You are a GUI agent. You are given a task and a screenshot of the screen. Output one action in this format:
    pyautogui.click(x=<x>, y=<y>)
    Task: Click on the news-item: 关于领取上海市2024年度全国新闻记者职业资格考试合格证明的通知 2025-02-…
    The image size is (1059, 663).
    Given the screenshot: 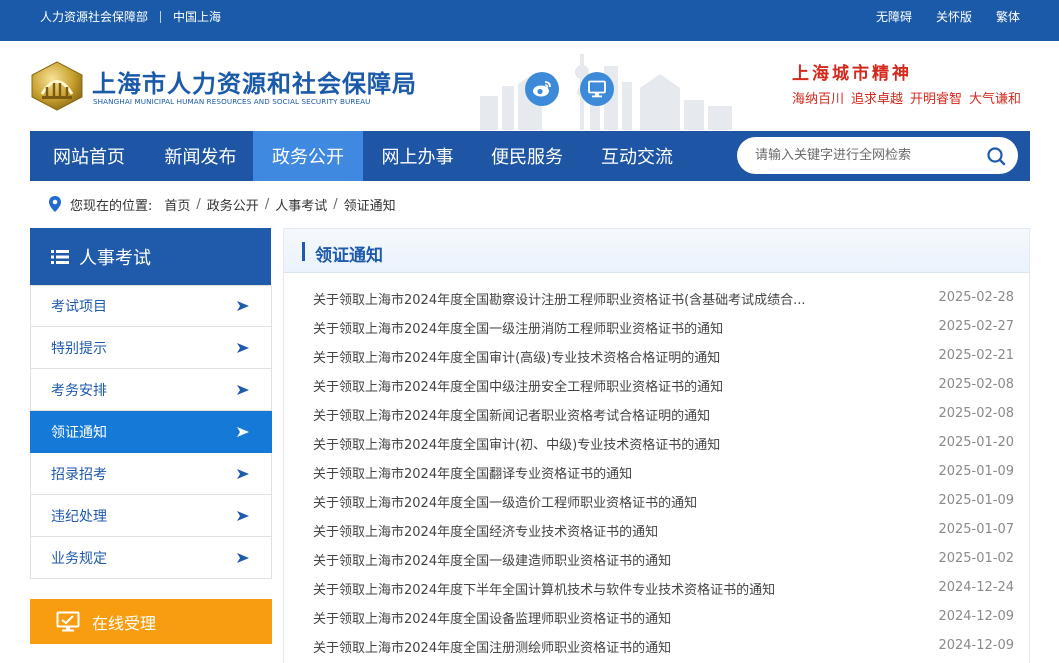 What is the action you would take?
    pyautogui.click(x=656, y=414)
    